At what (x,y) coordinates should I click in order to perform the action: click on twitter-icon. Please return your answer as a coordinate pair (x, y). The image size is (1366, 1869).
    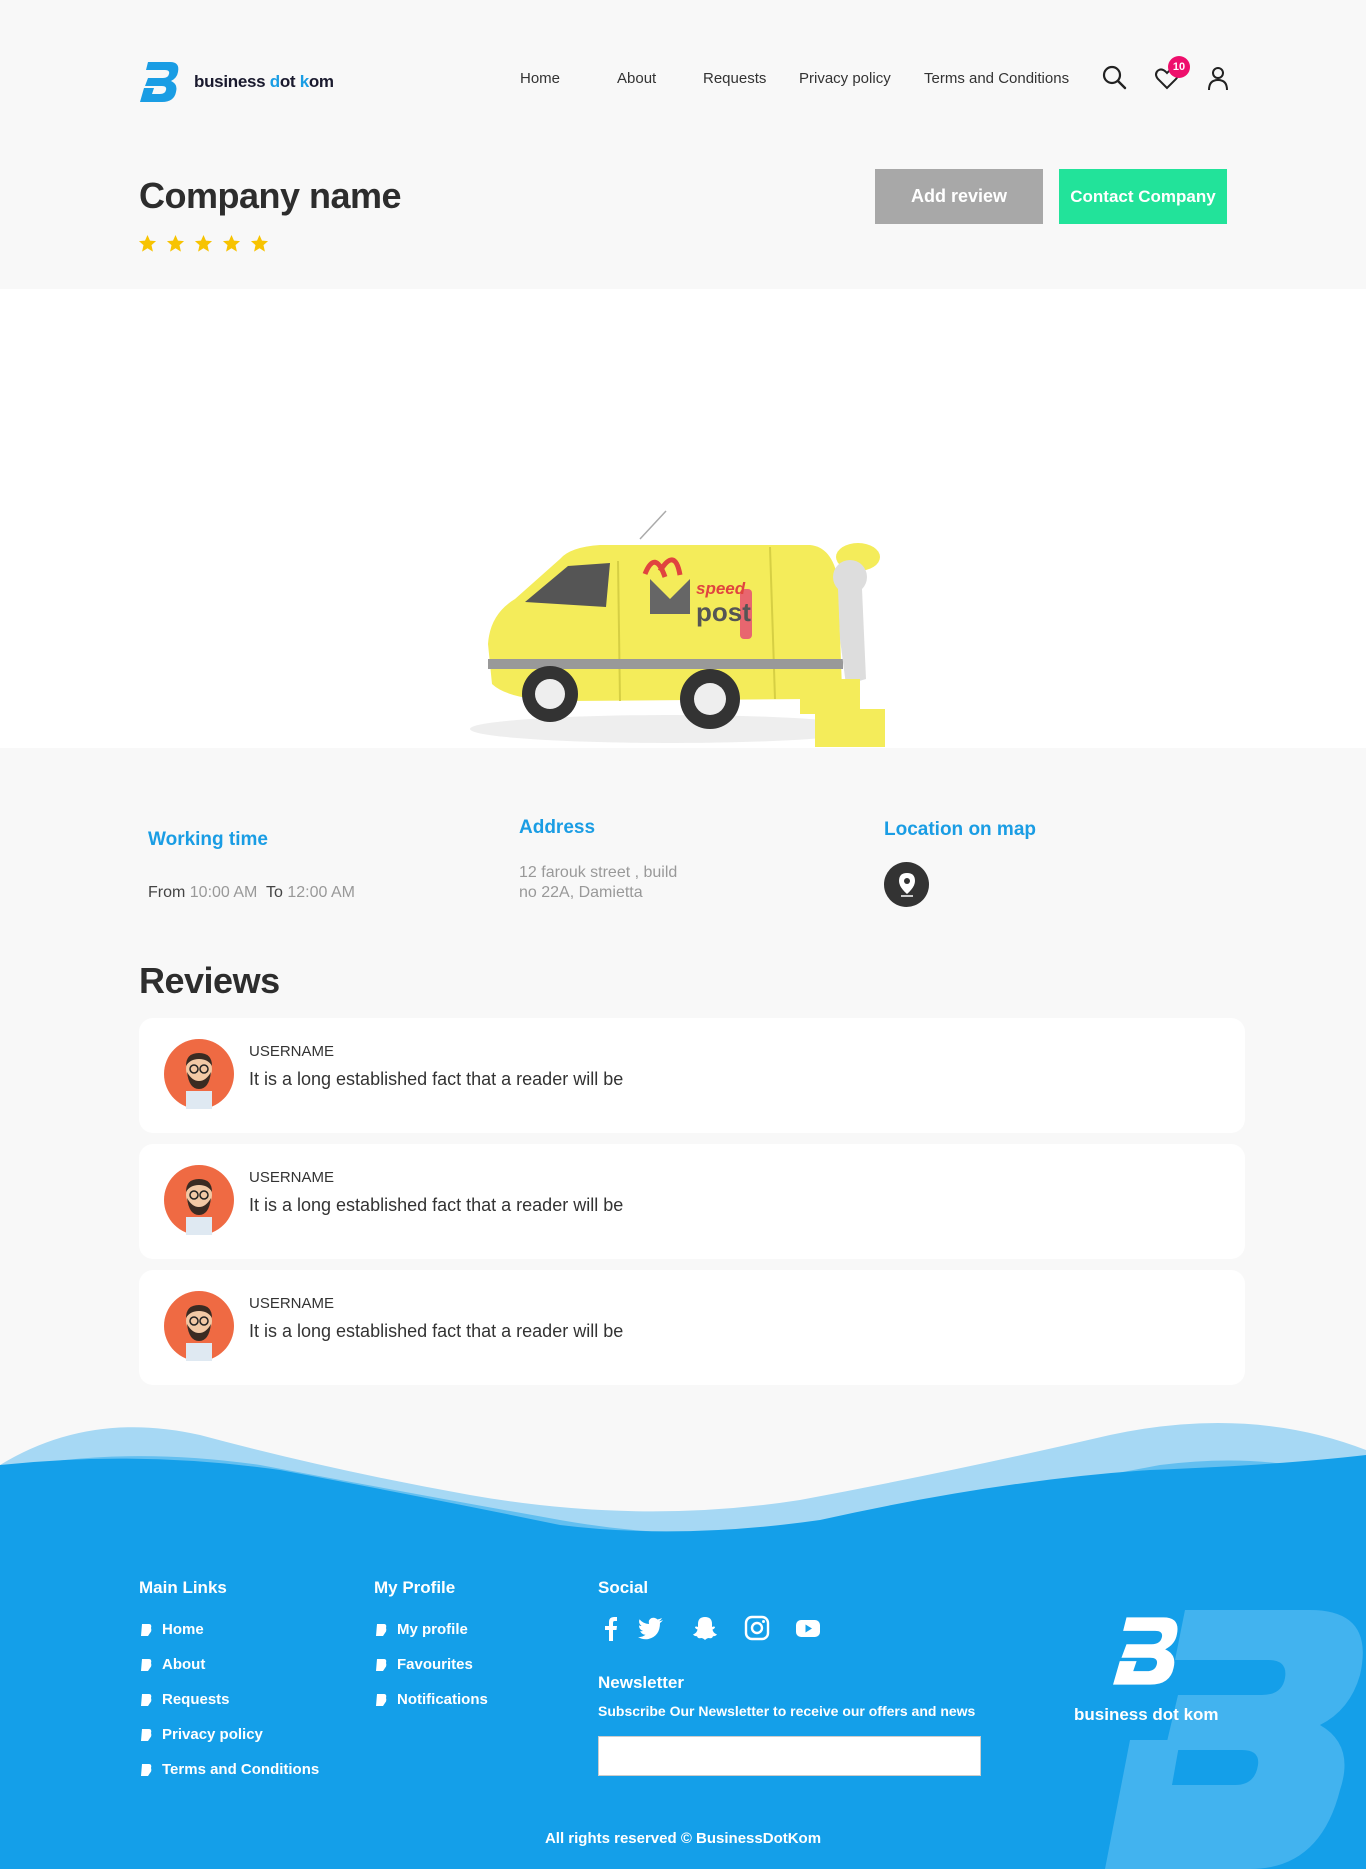
    Looking at the image, I should click on (651, 1628).